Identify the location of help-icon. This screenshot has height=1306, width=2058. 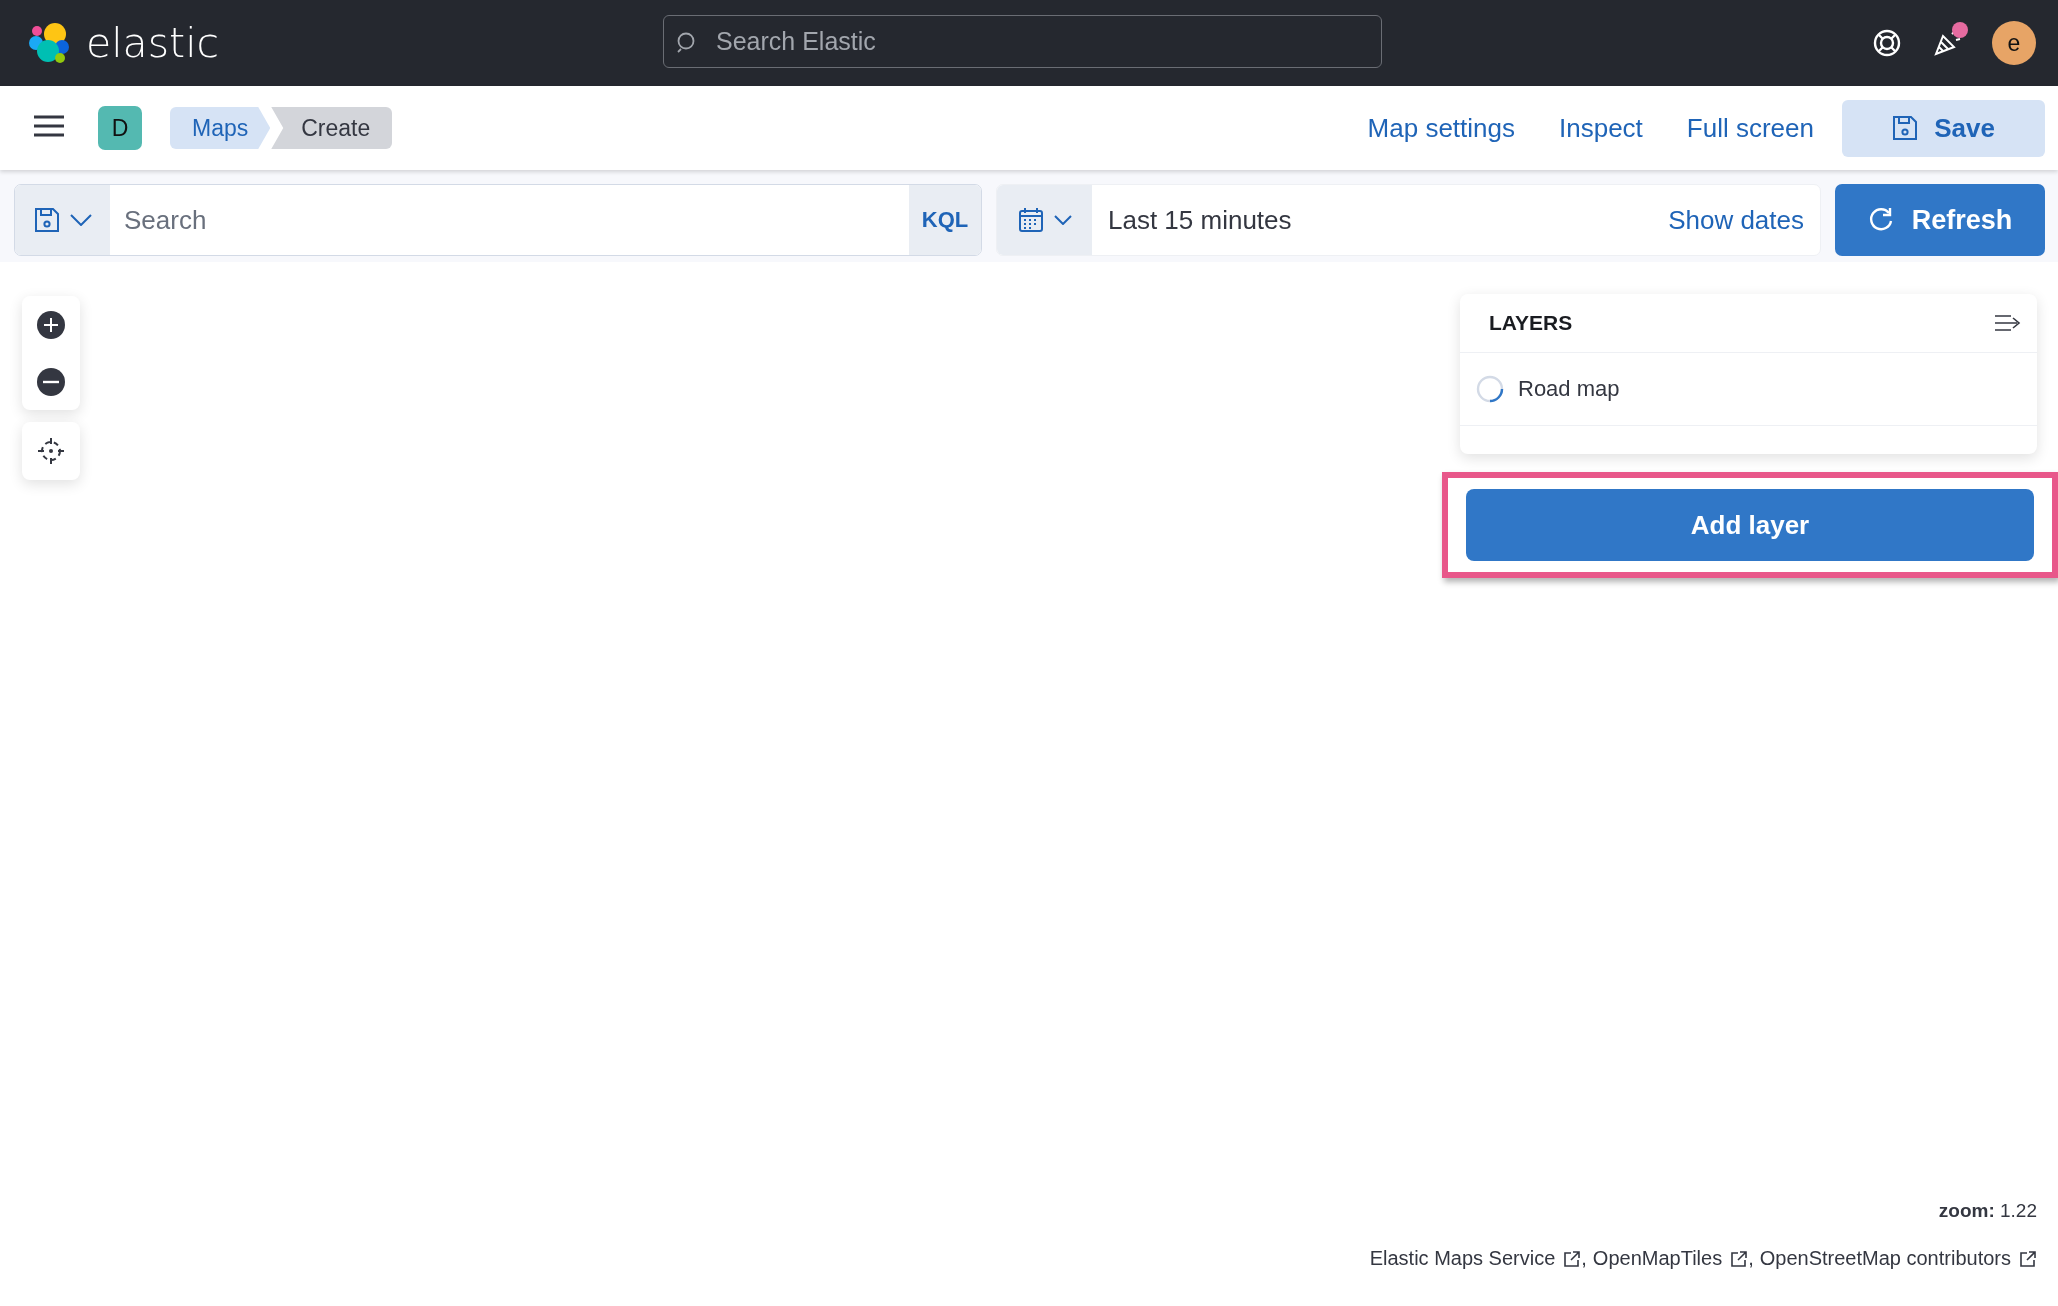
(1887, 43).